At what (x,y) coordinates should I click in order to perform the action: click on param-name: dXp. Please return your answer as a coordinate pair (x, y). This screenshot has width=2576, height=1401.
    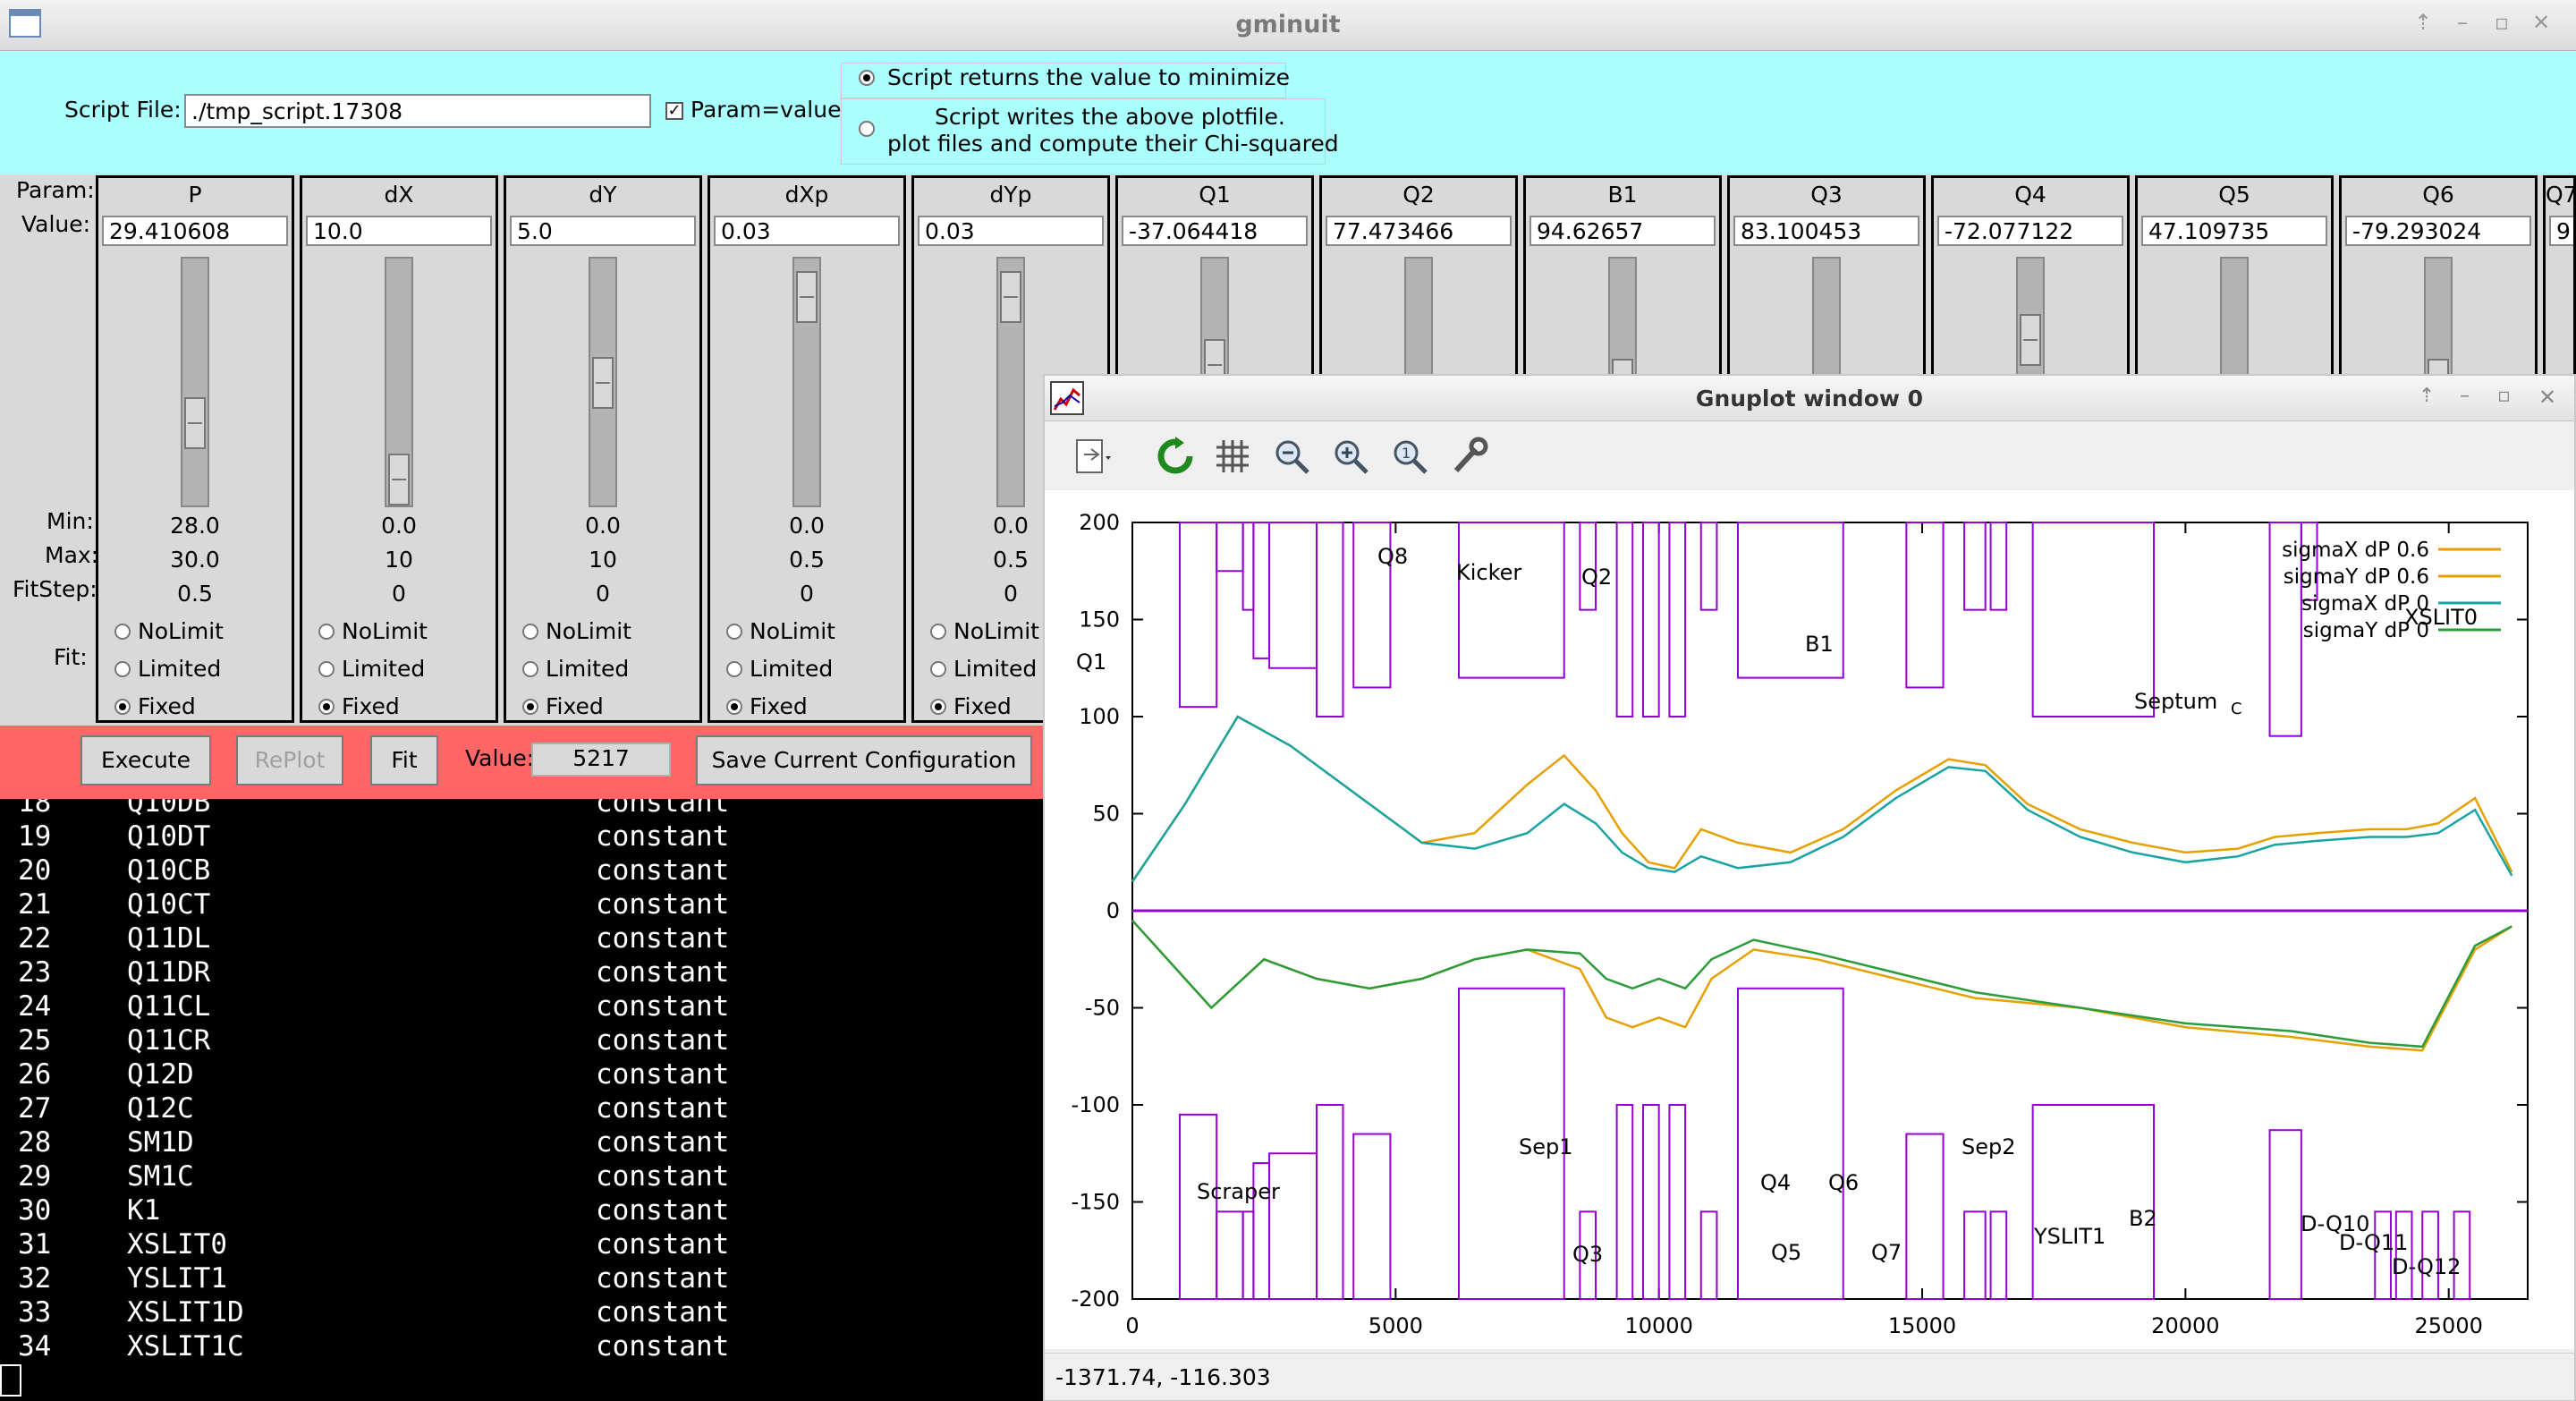
    Looking at the image, I should click on (806, 195).